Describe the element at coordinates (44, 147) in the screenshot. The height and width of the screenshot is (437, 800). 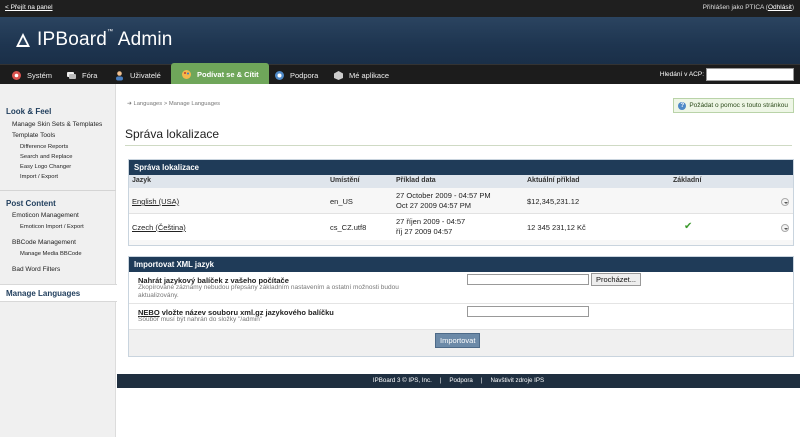
I see `sidebar-sub-difference-reports: Difference Reports` at that location.